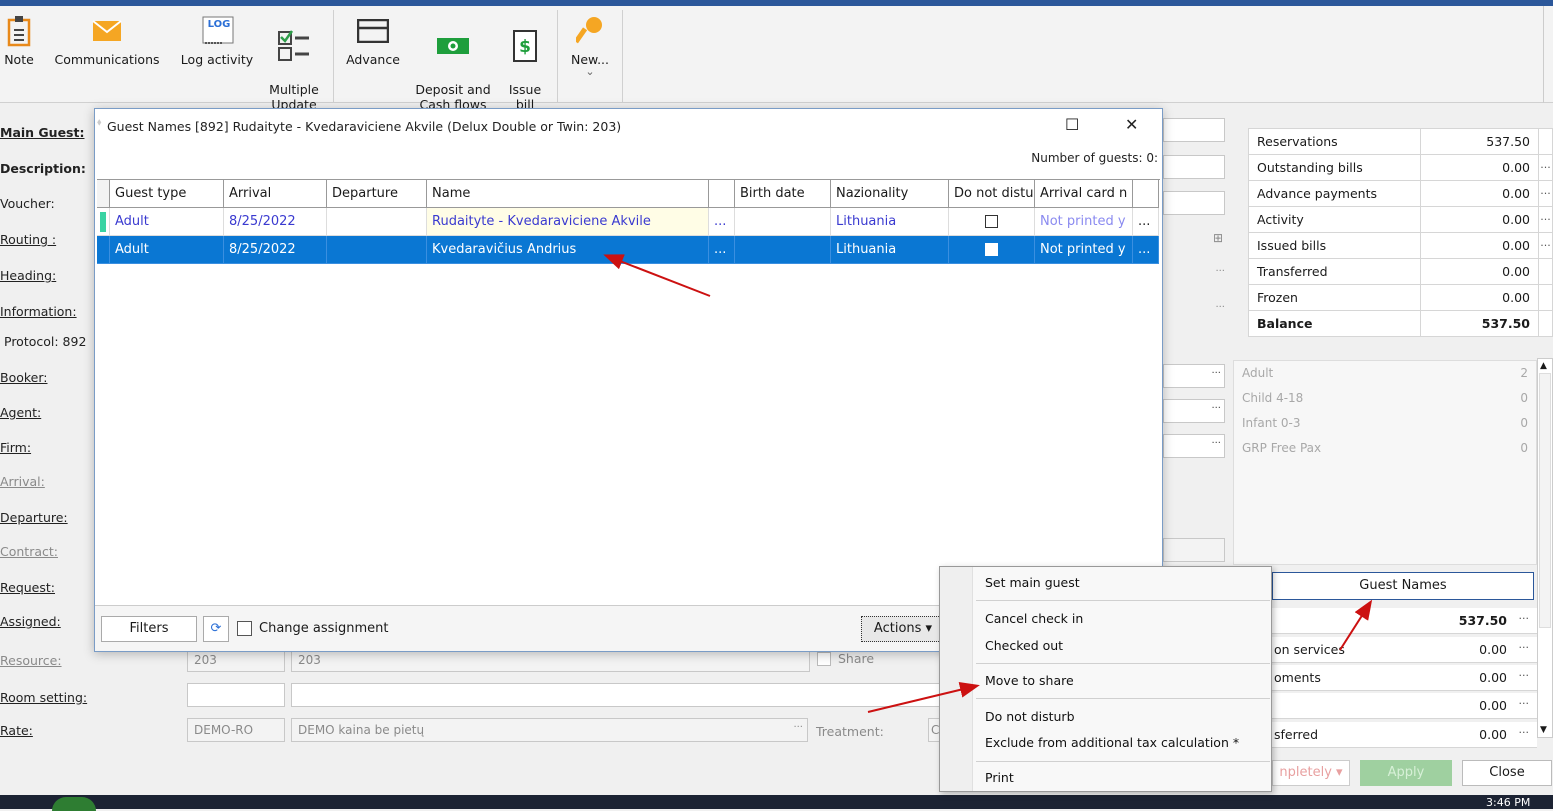  Describe the element at coordinates (19, 39) in the screenshot. I see `note-button: Note` at that location.